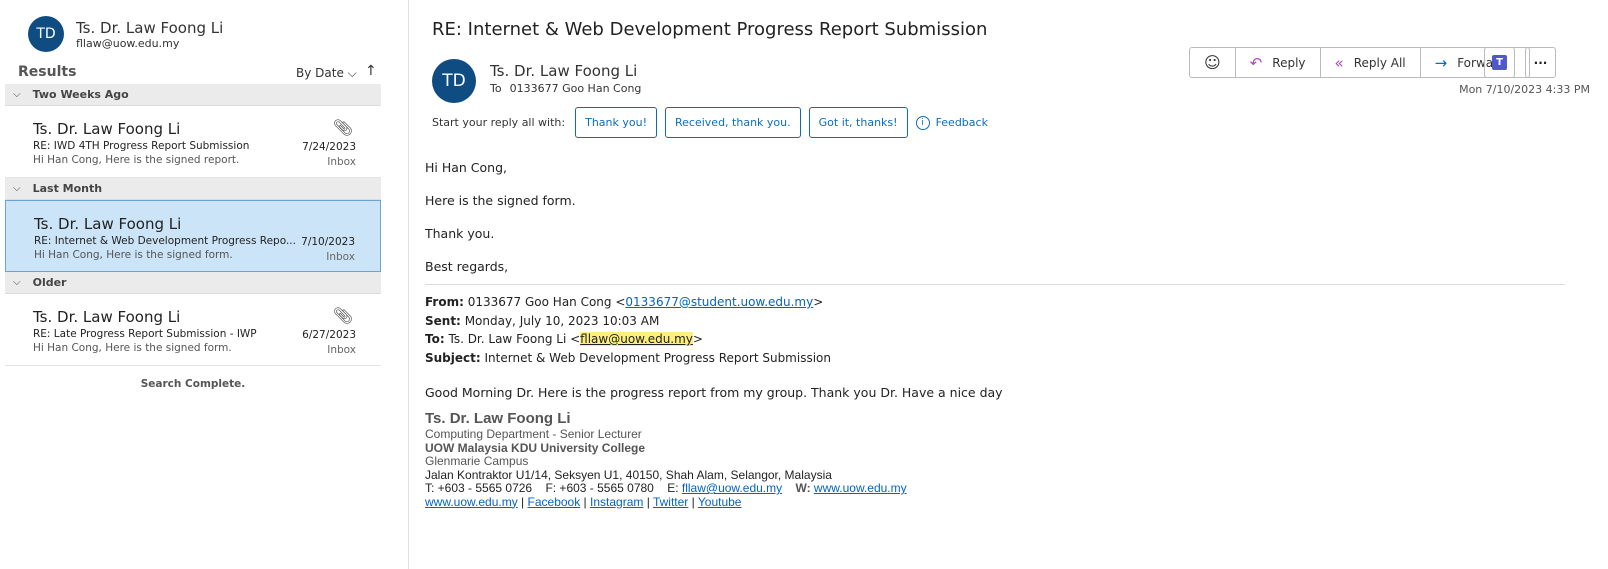 Image resolution: width=1608 pixels, height=569 pixels. Describe the element at coordinates (132, 348) in the screenshot. I see `item-preview: Hi Han Cong, Here is the signed form.` at that location.